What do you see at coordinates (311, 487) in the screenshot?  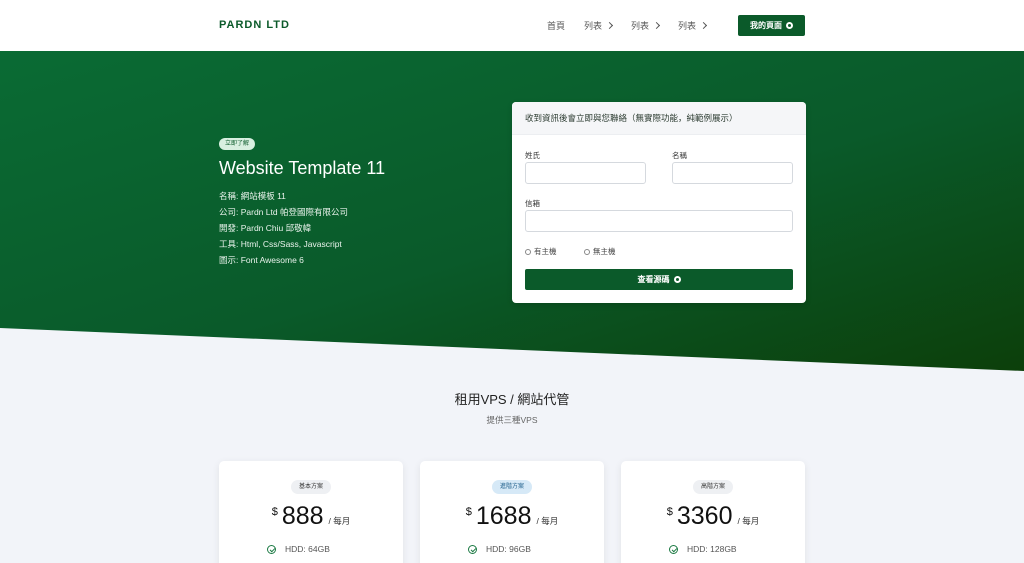 I see `plan-badge: 基本方案` at bounding box center [311, 487].